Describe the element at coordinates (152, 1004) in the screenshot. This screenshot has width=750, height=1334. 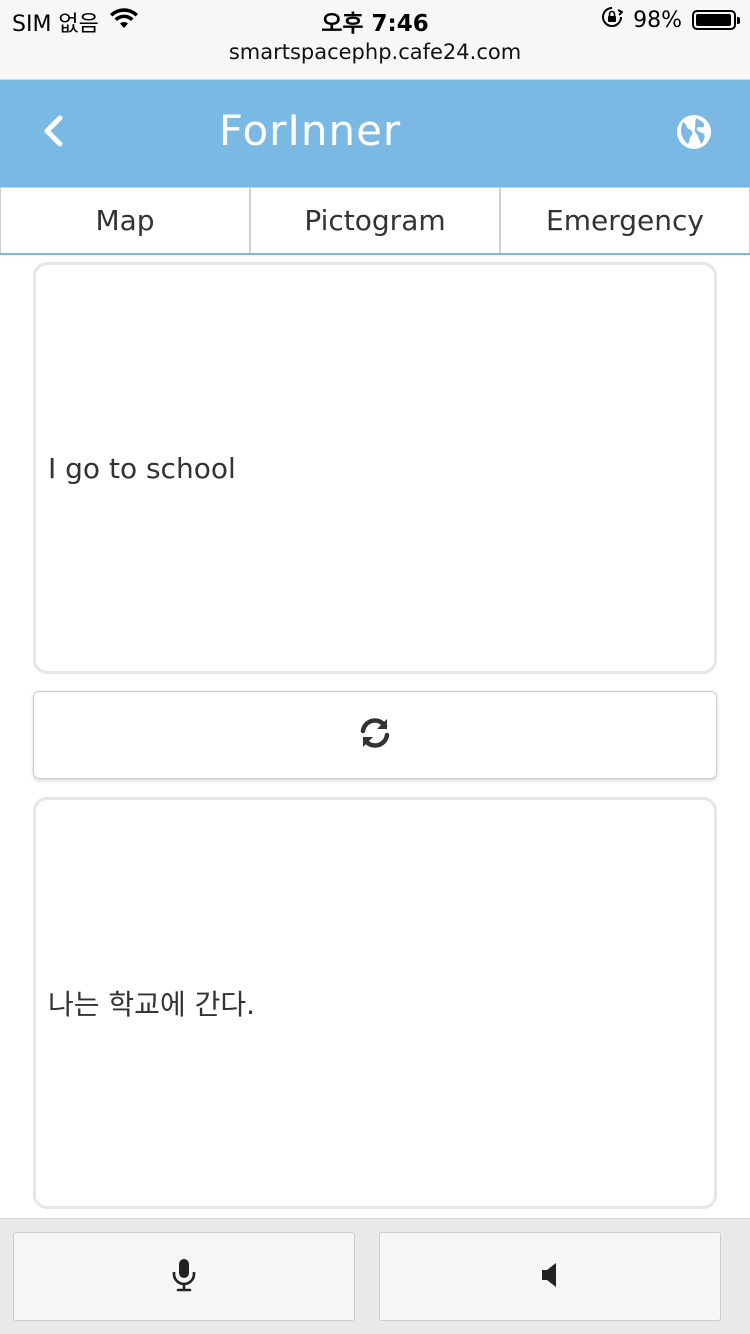
I see `target-text: 나는 학교에 간다.` at that location.